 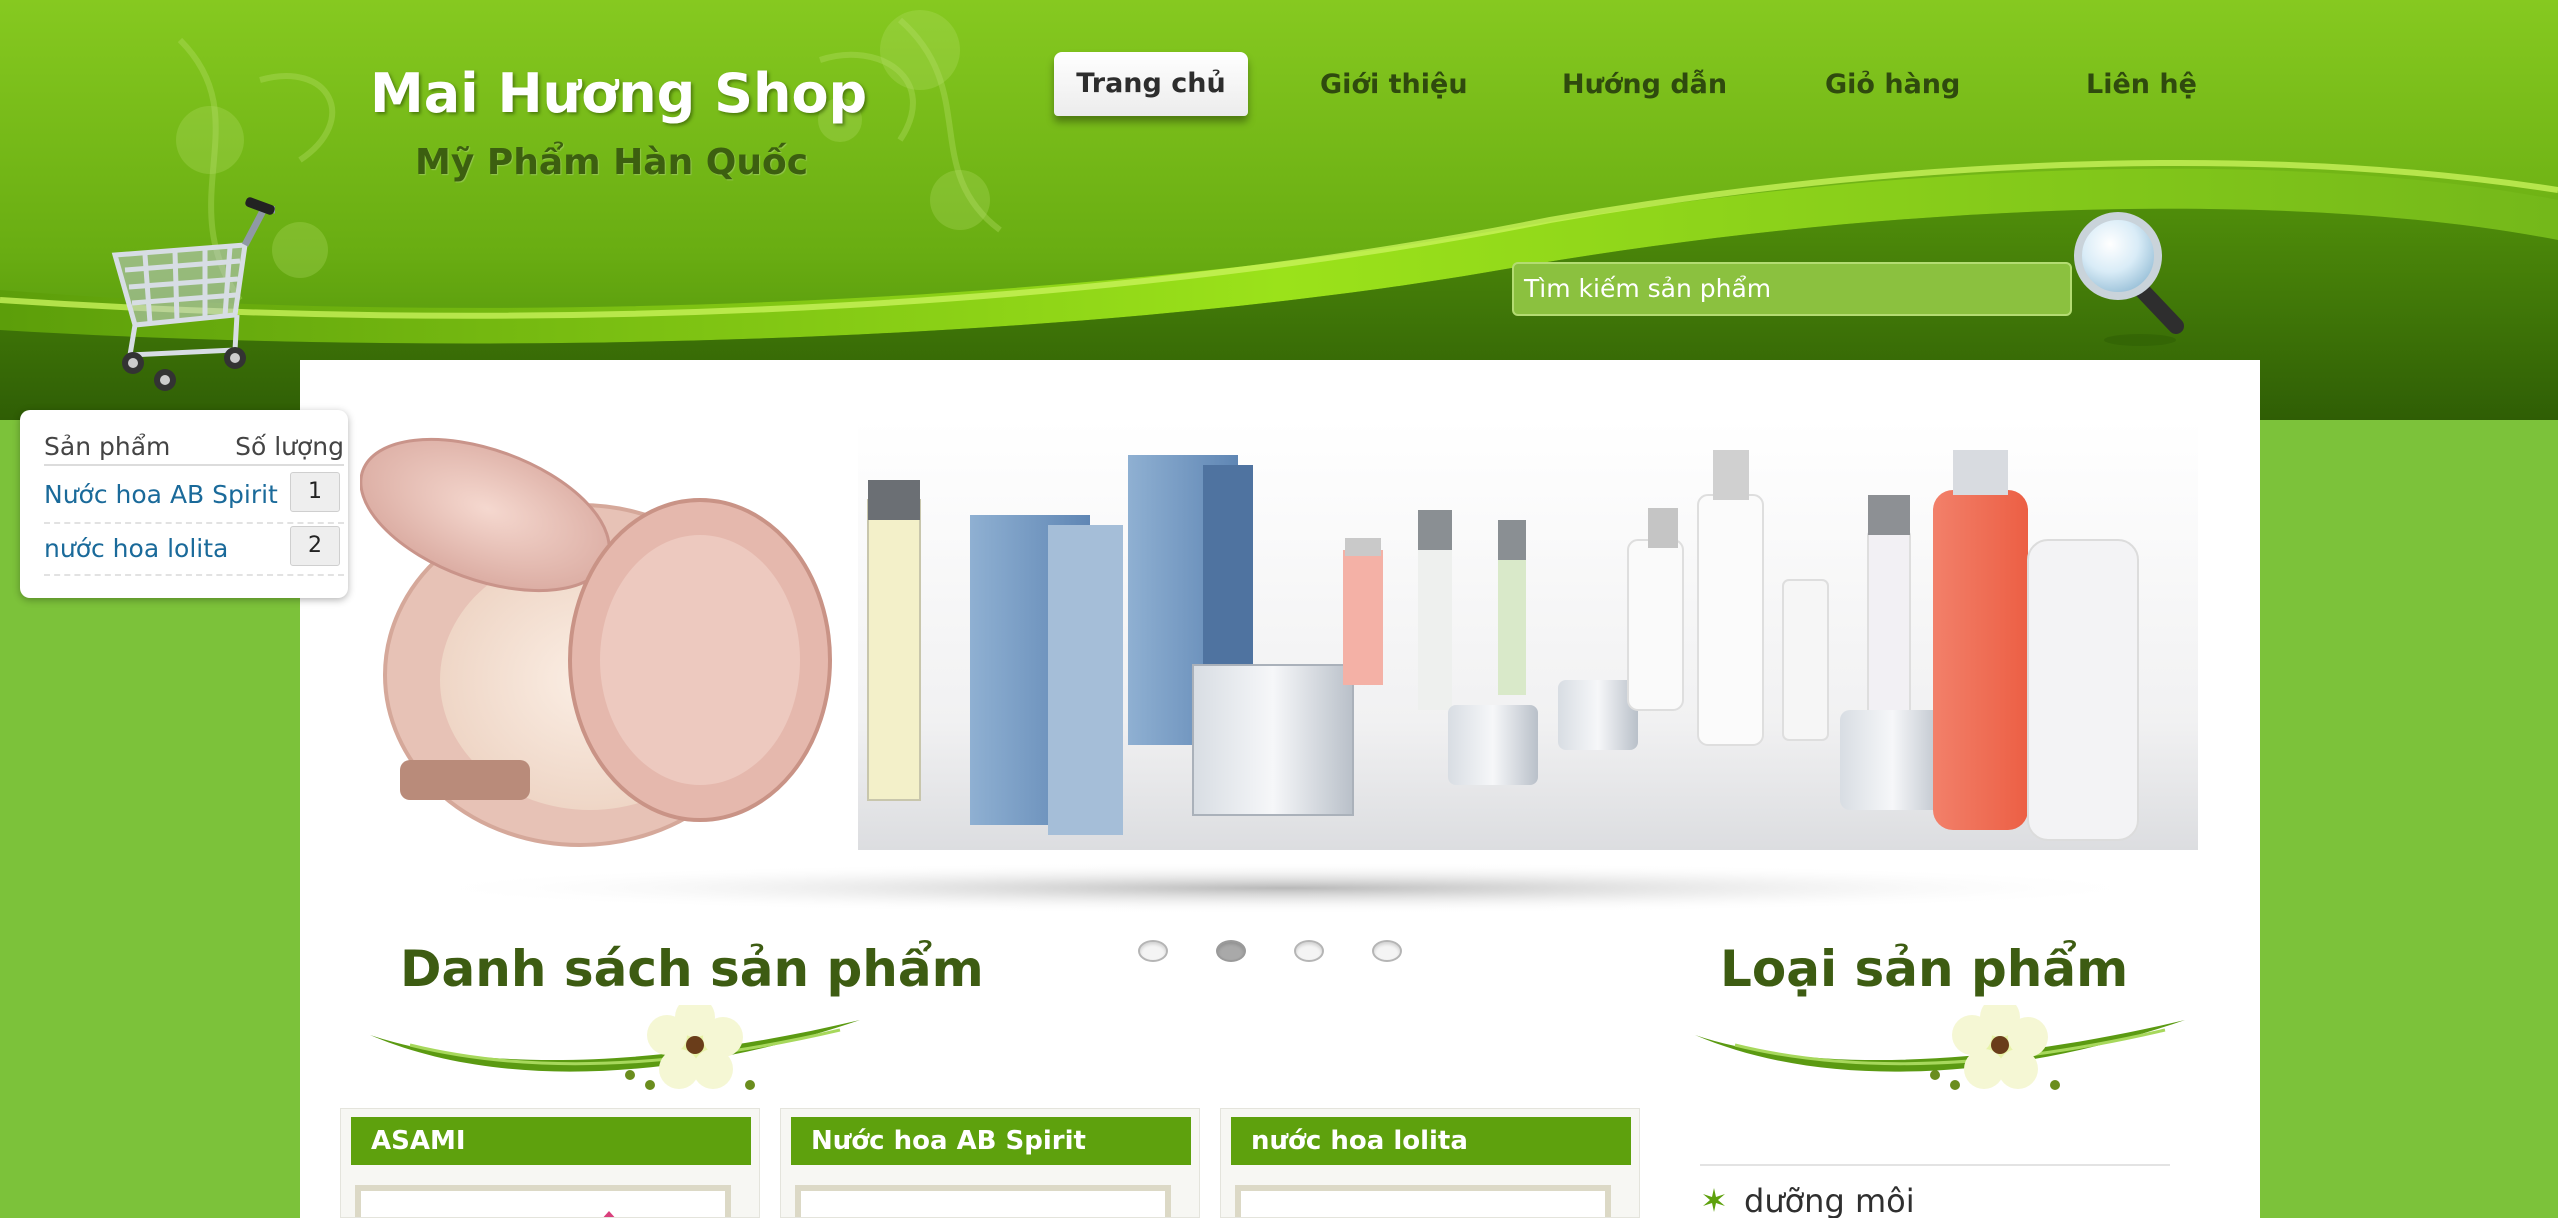 I want to click on category-label: dưỡng môi, so click(x=1829, y=1200).